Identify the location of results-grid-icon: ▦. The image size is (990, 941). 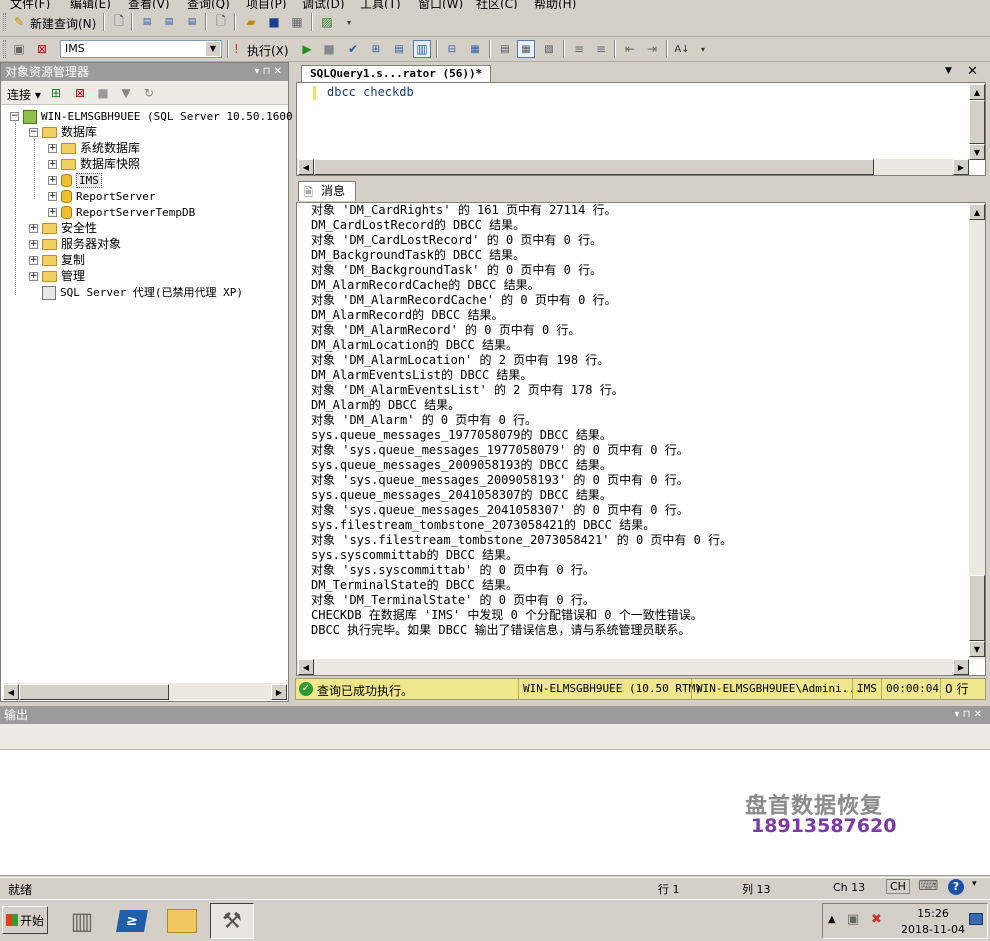
(526, 49).